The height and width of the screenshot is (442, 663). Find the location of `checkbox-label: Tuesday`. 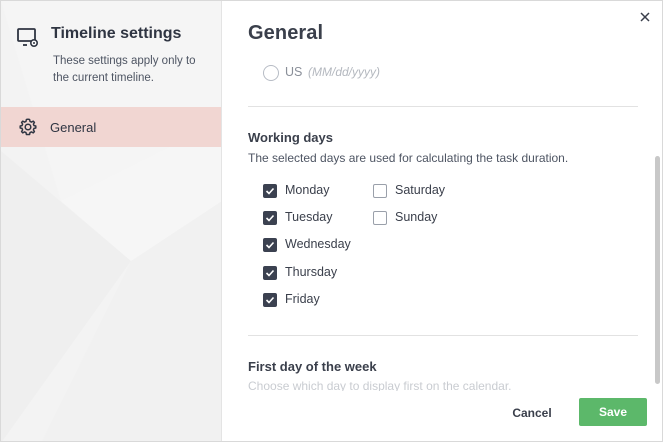

checkbox-label: Tuesday is located at coordinates (309, 217).